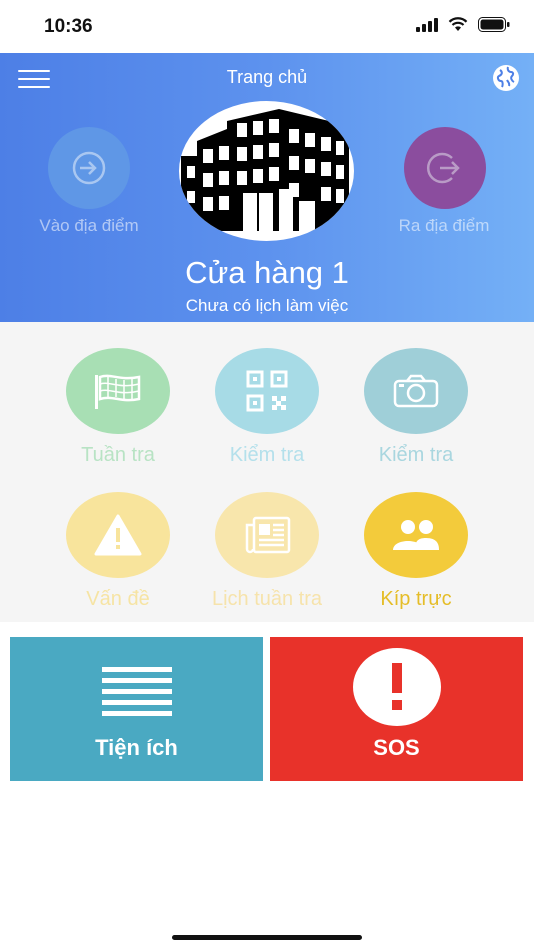 The image size is (534, 950). Describe the element at coordinates (68, 26) in the screenshot. I see `status-time: 10:36` at that location.